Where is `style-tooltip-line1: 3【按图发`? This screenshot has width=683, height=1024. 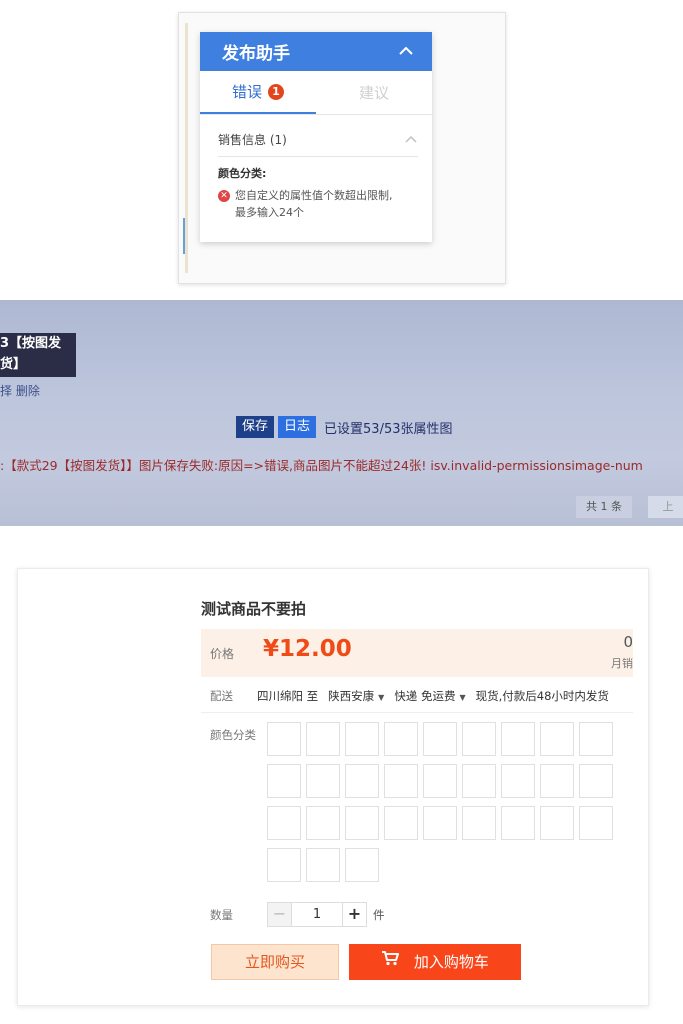
style-tooltip-line1: 3【按图发 is located at coordinates (31, 343).